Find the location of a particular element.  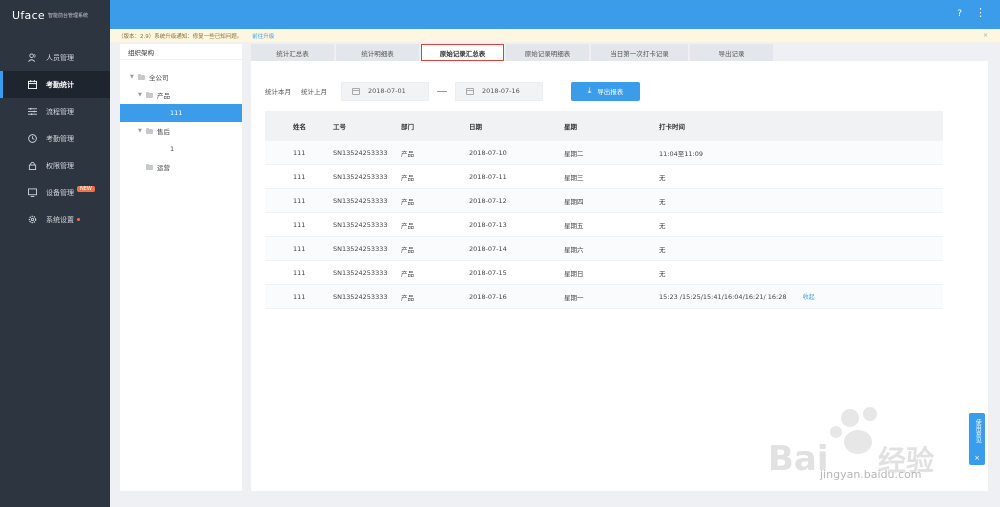

collapse-link: 收起 is located at coordinates (809, 297).